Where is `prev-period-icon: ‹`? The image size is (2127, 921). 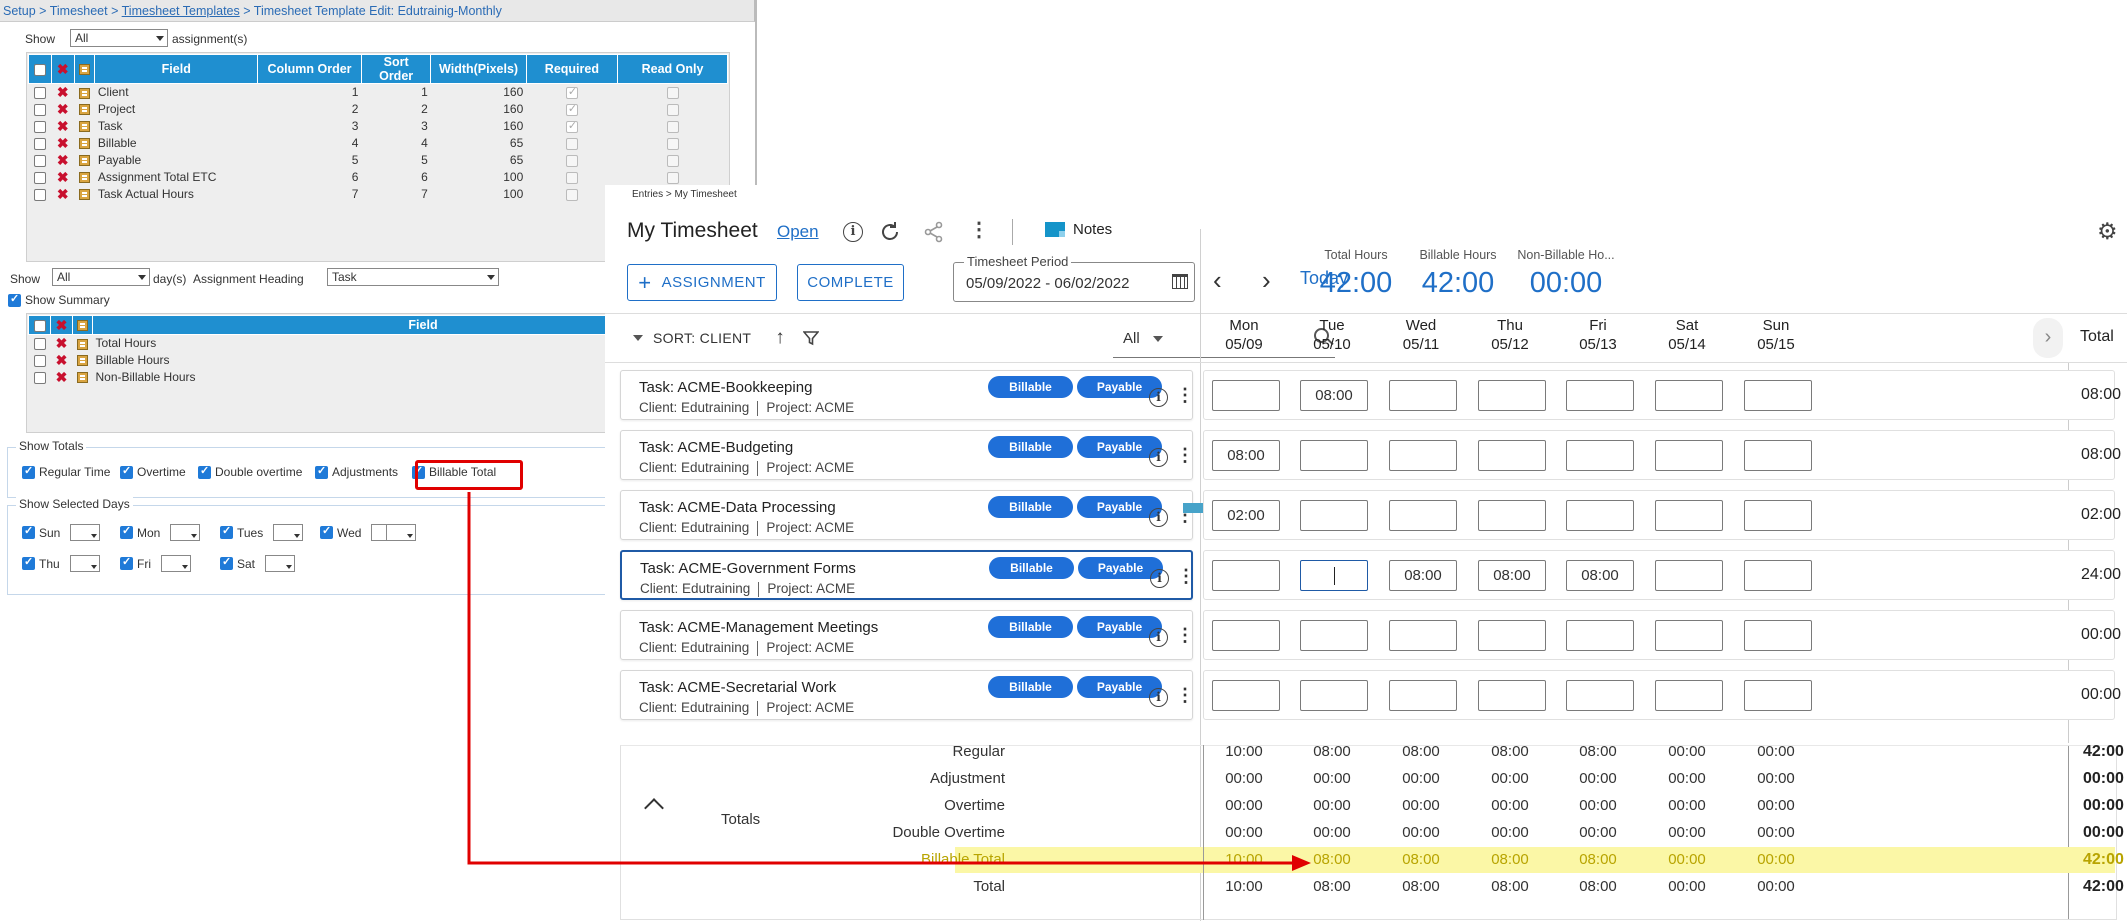 prev-period-icon: ‹ is located at coordinates (1217, 280).